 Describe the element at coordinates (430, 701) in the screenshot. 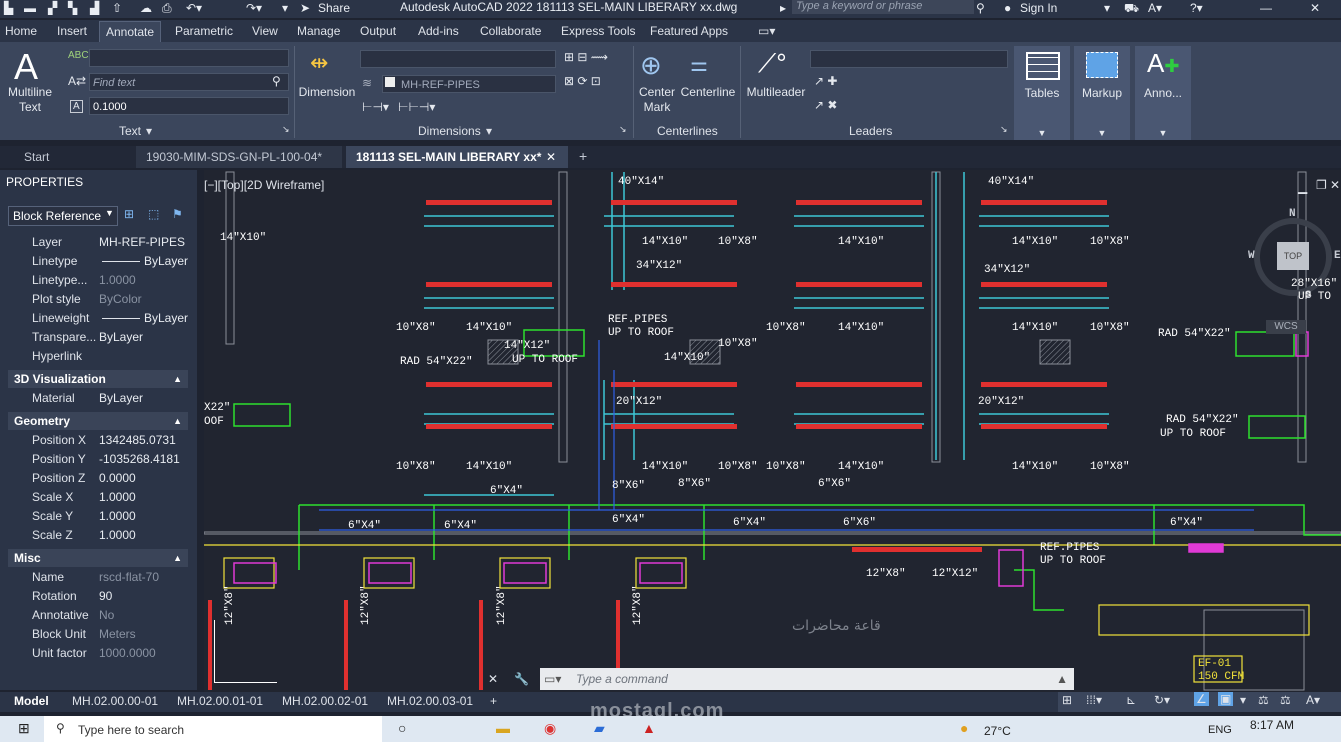

I see `tab-layout-4: MH.02.00.03-01` at that location.